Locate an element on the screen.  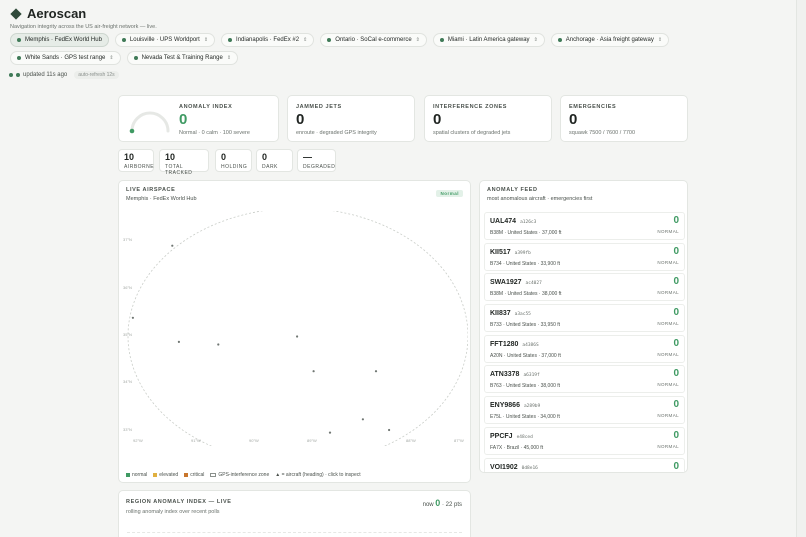
gauge-track is located at coordinates (150, 122).